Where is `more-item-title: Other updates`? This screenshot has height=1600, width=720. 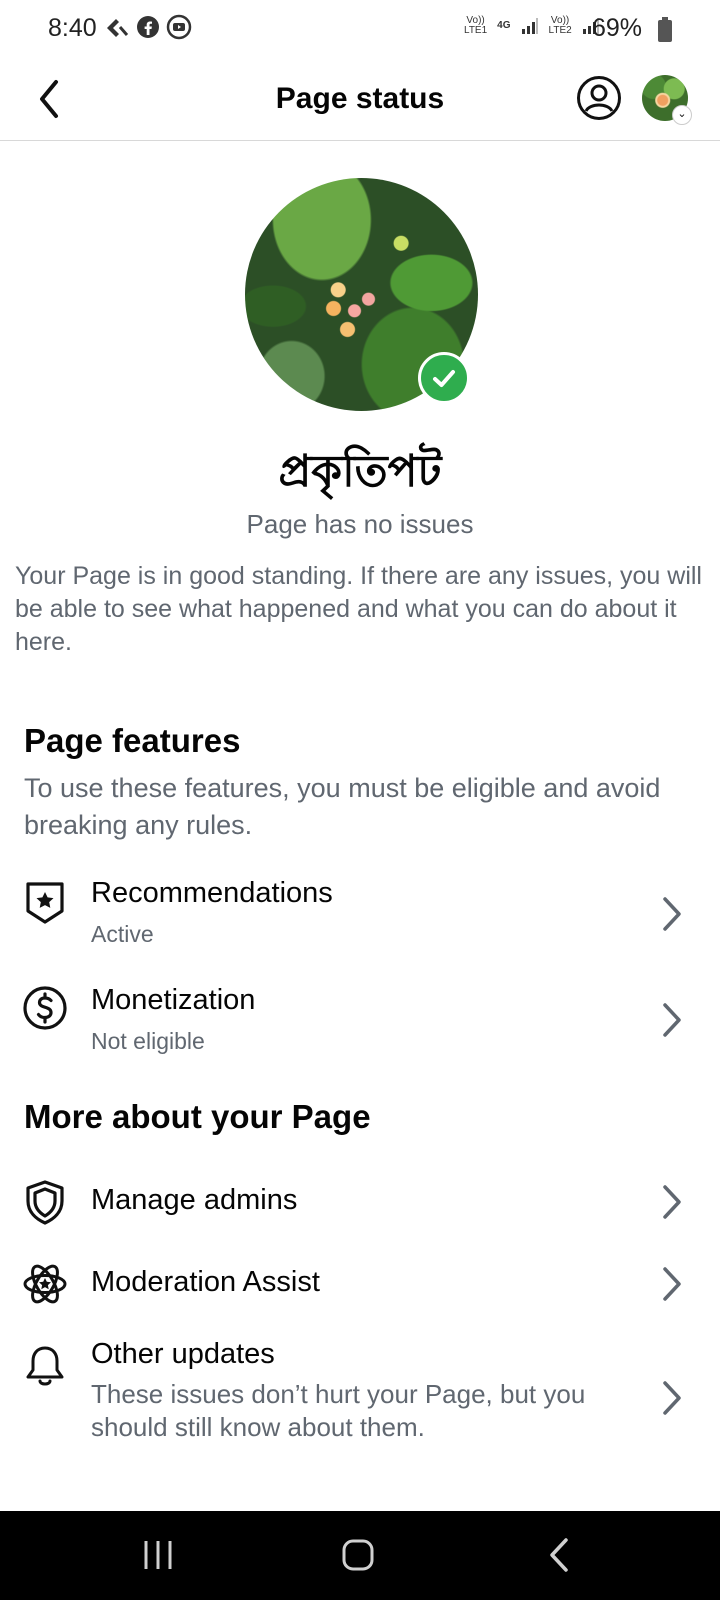
more-item-title: Other updates is located at coordinates (183, 1354).